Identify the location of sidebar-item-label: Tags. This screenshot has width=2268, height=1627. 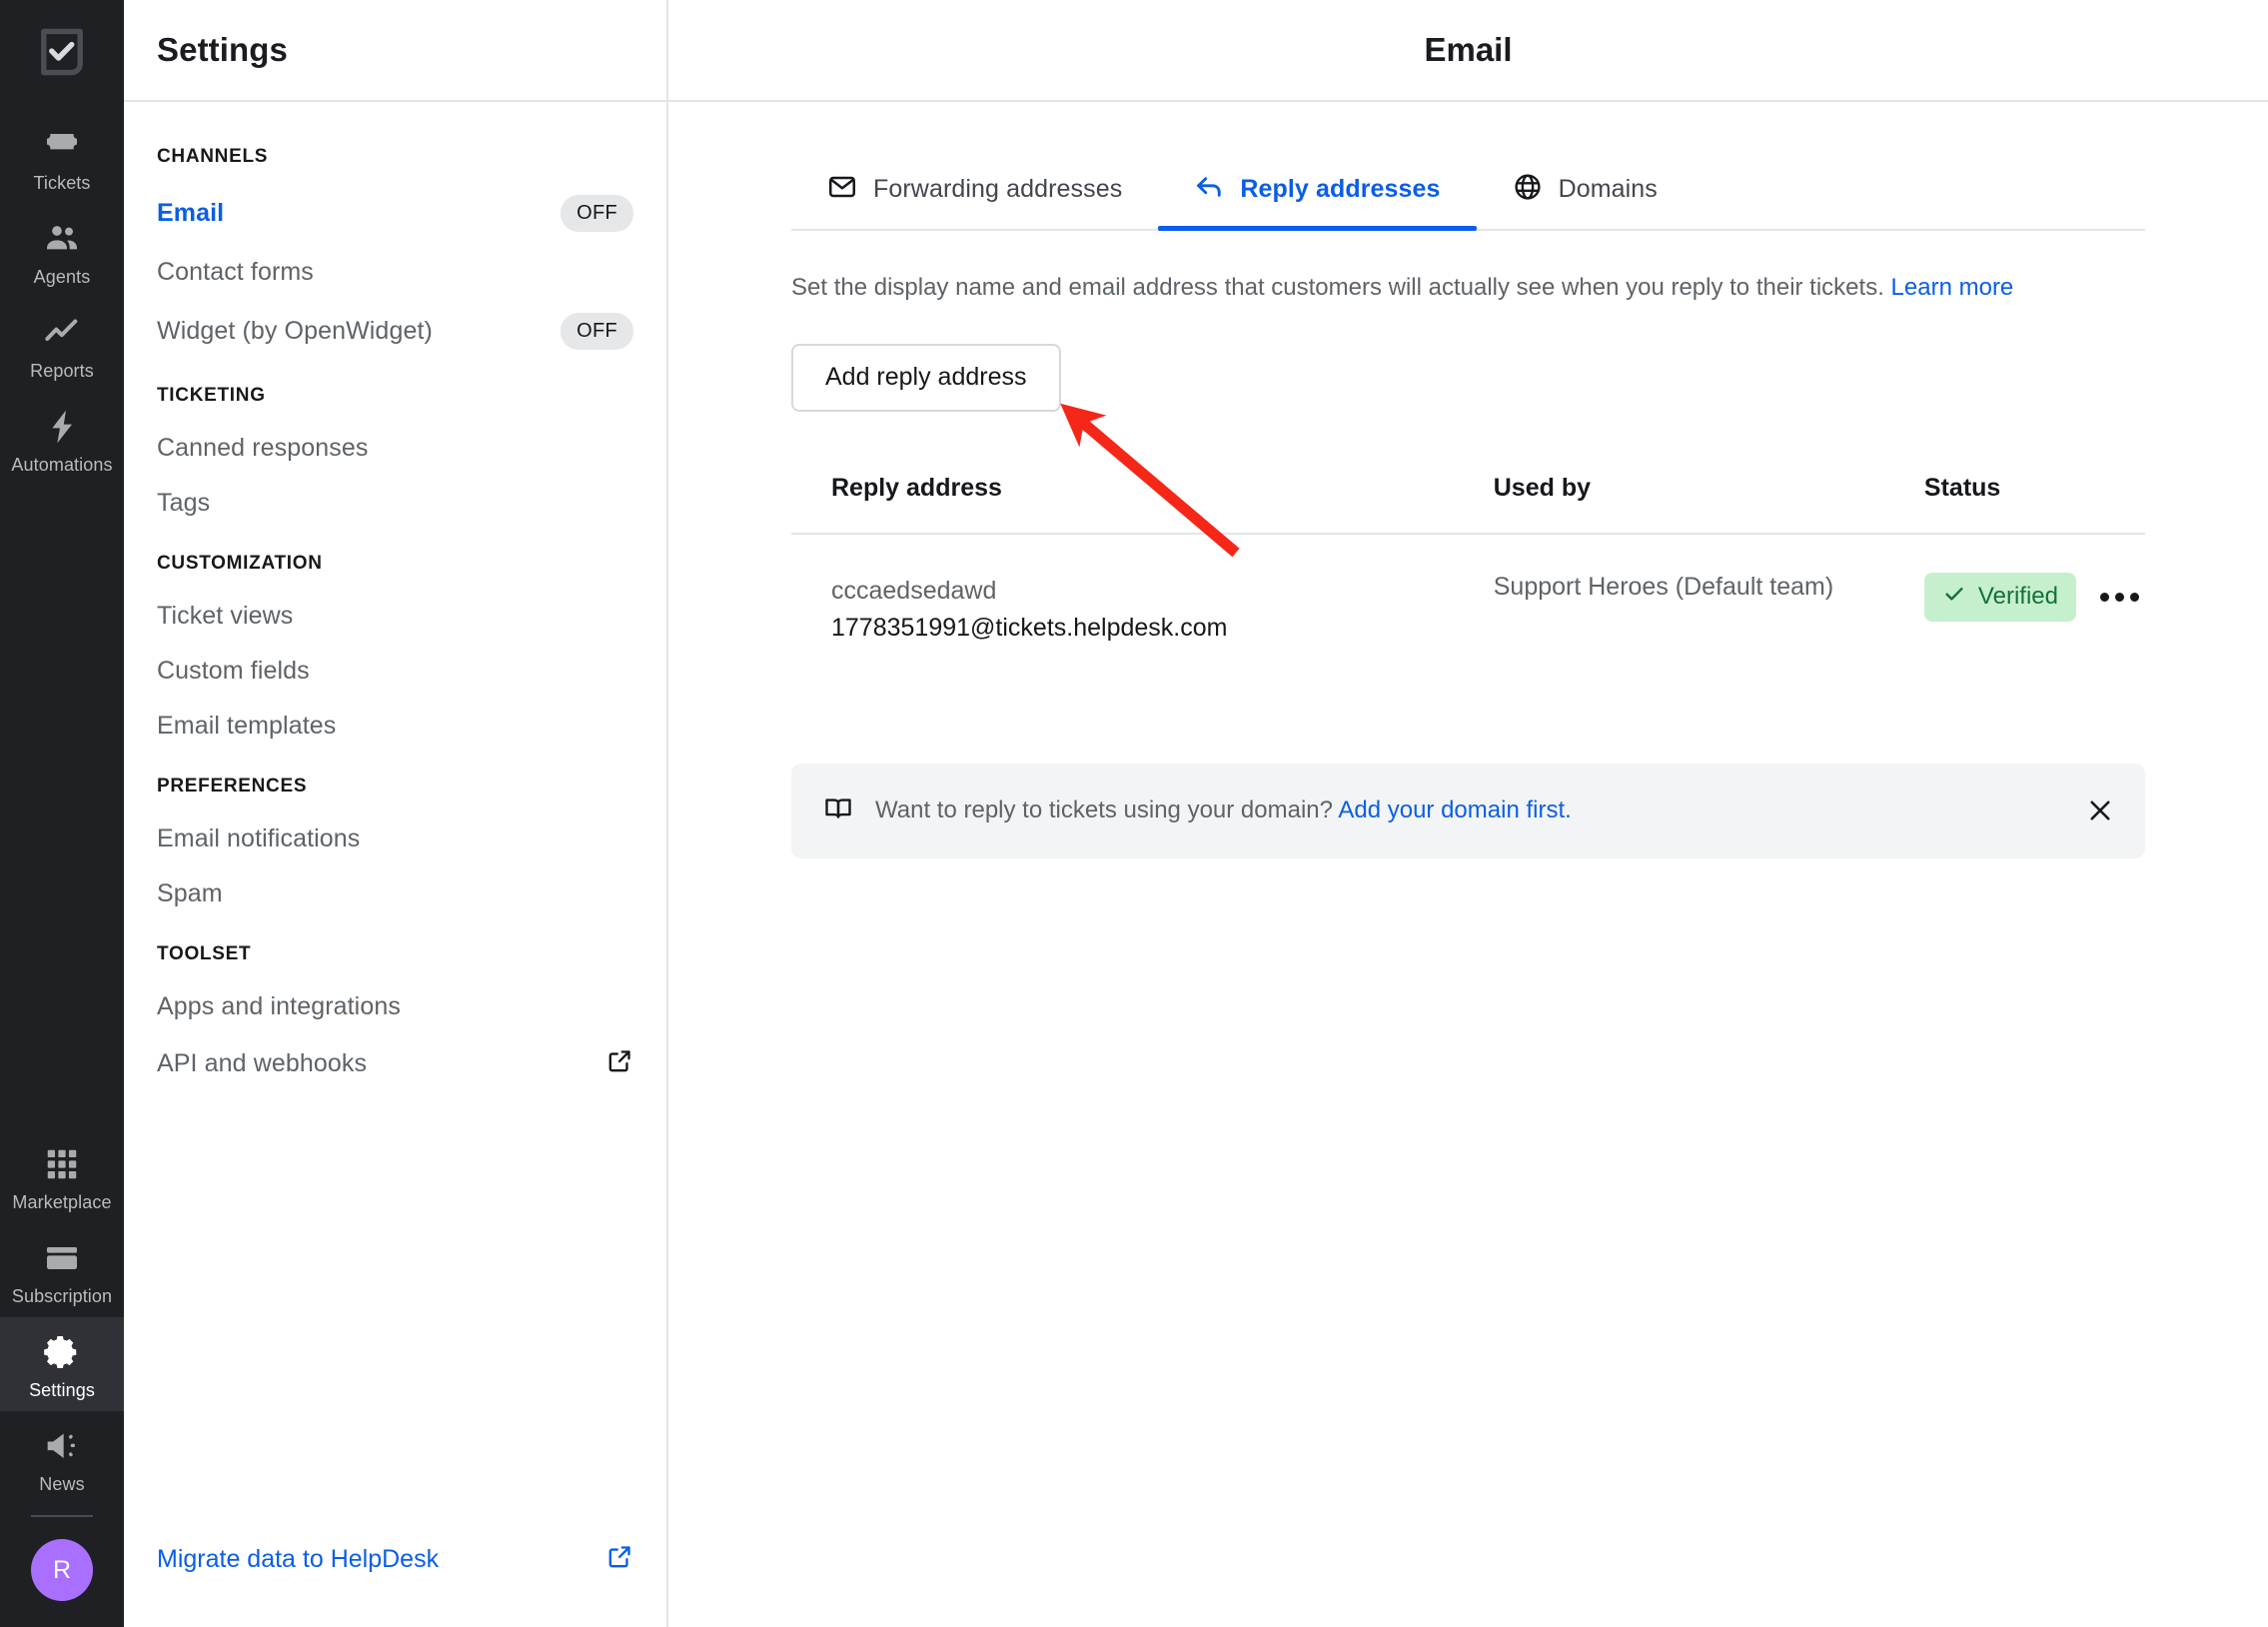
(184, 503).